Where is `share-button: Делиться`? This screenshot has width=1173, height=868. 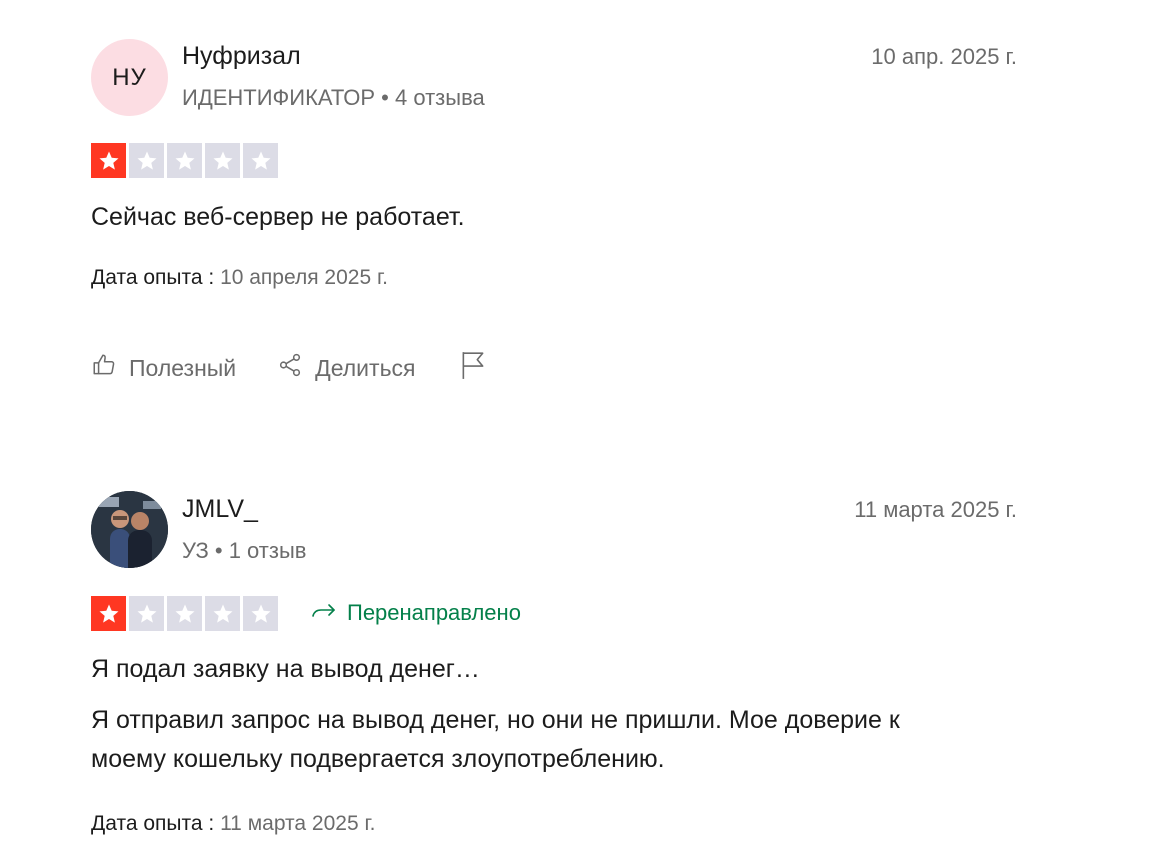 share-button: Делиться is located at coordinates (346, 368).